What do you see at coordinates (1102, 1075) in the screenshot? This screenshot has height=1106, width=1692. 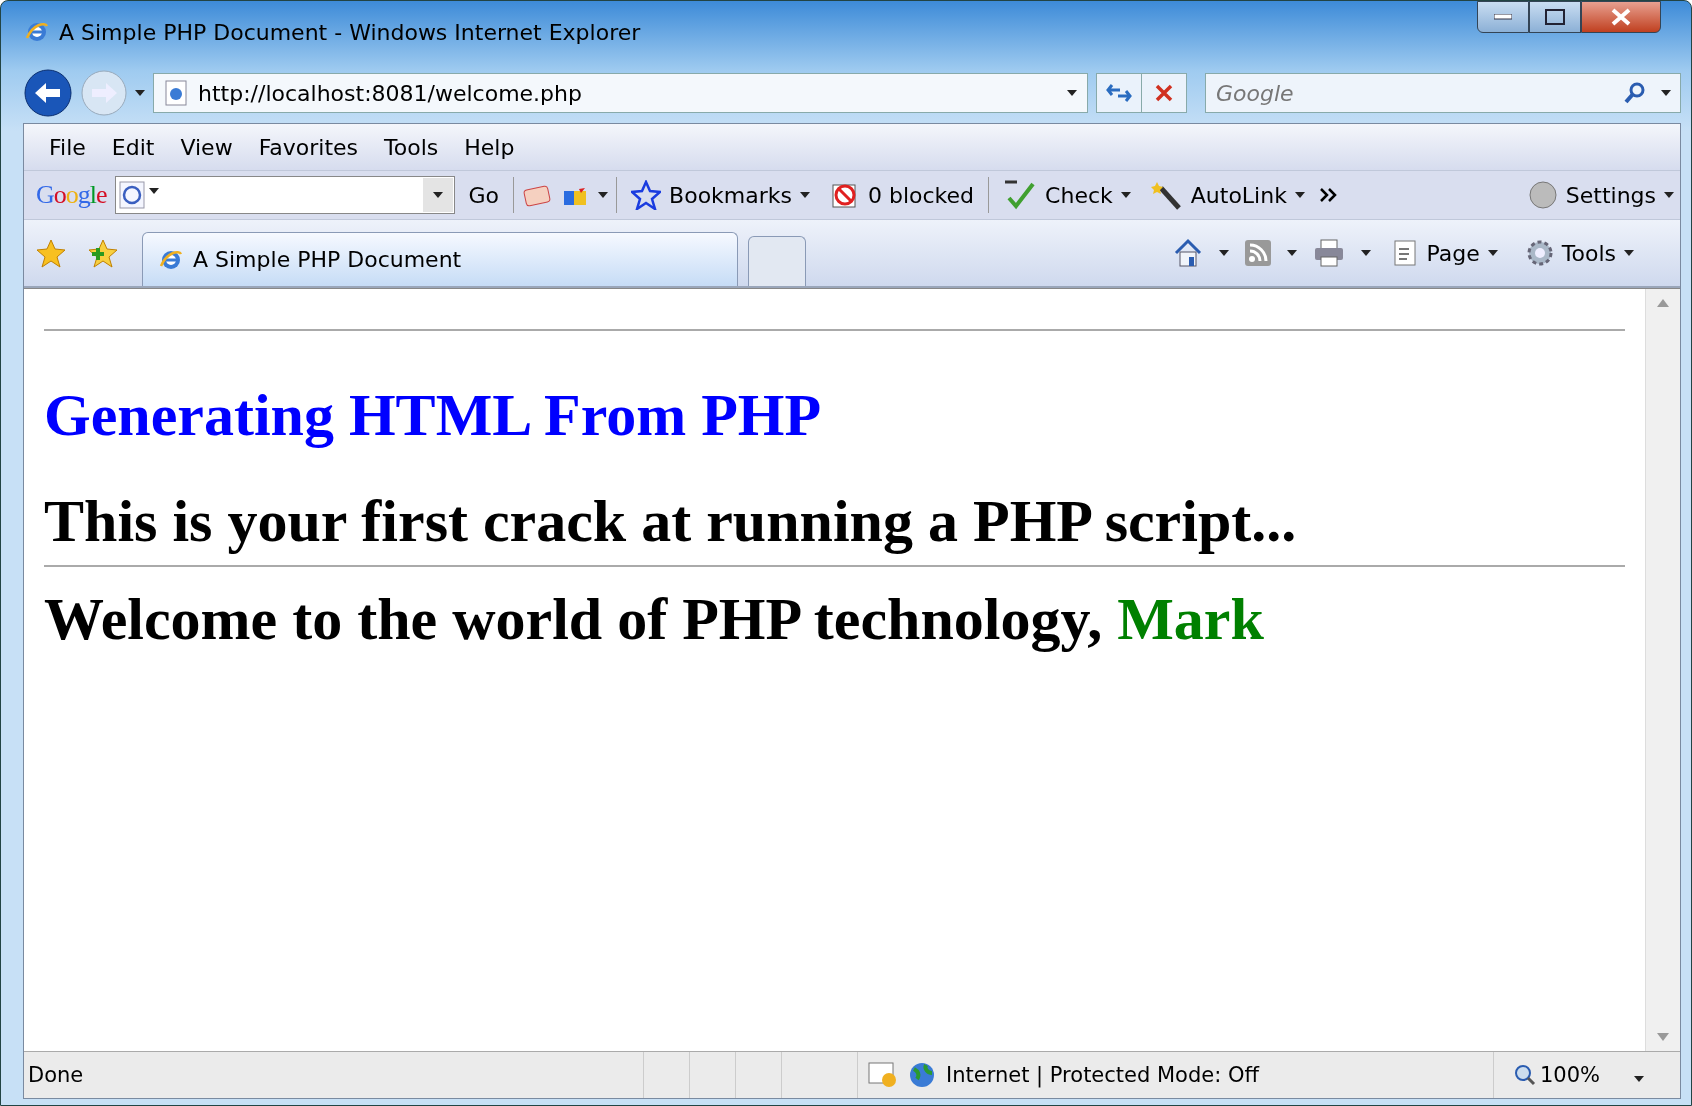 I see `security-zone-text: Internet | Protected Mode: Off` at bounding box center [1102, 1075].